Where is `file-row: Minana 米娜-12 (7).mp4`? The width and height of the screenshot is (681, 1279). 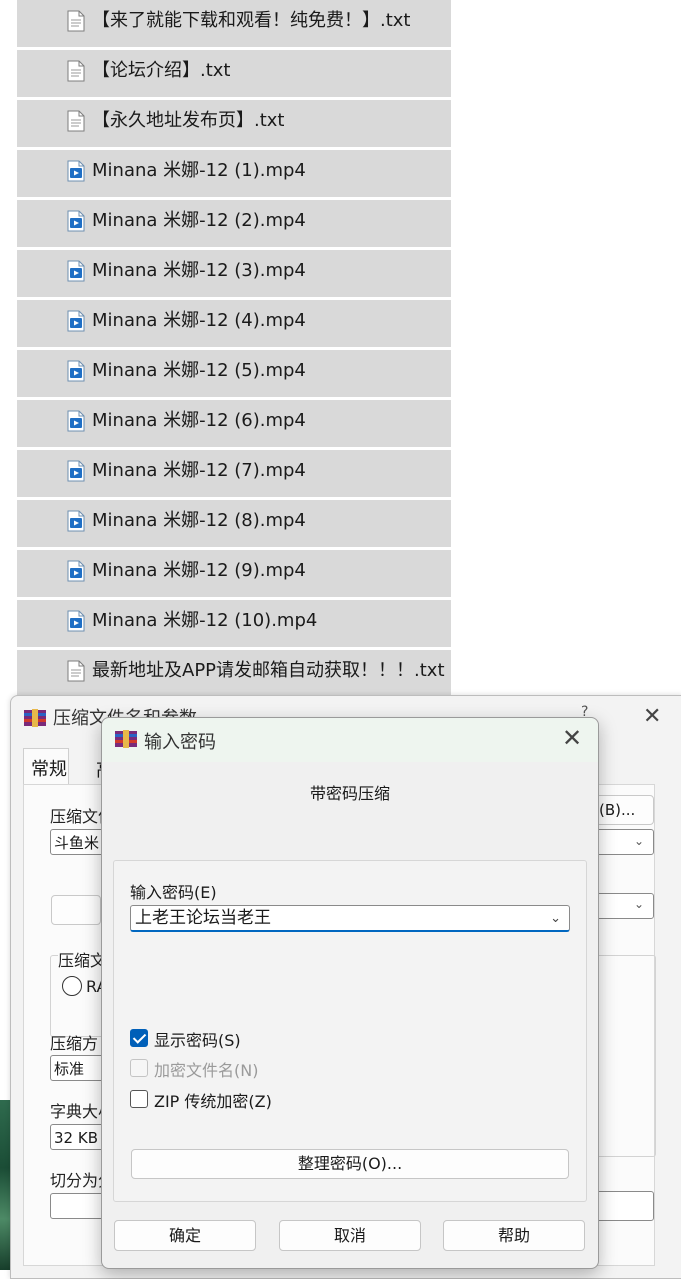 file-row: Minana 米娜-12 (7).mp4 is located at coordinates (234, 473).